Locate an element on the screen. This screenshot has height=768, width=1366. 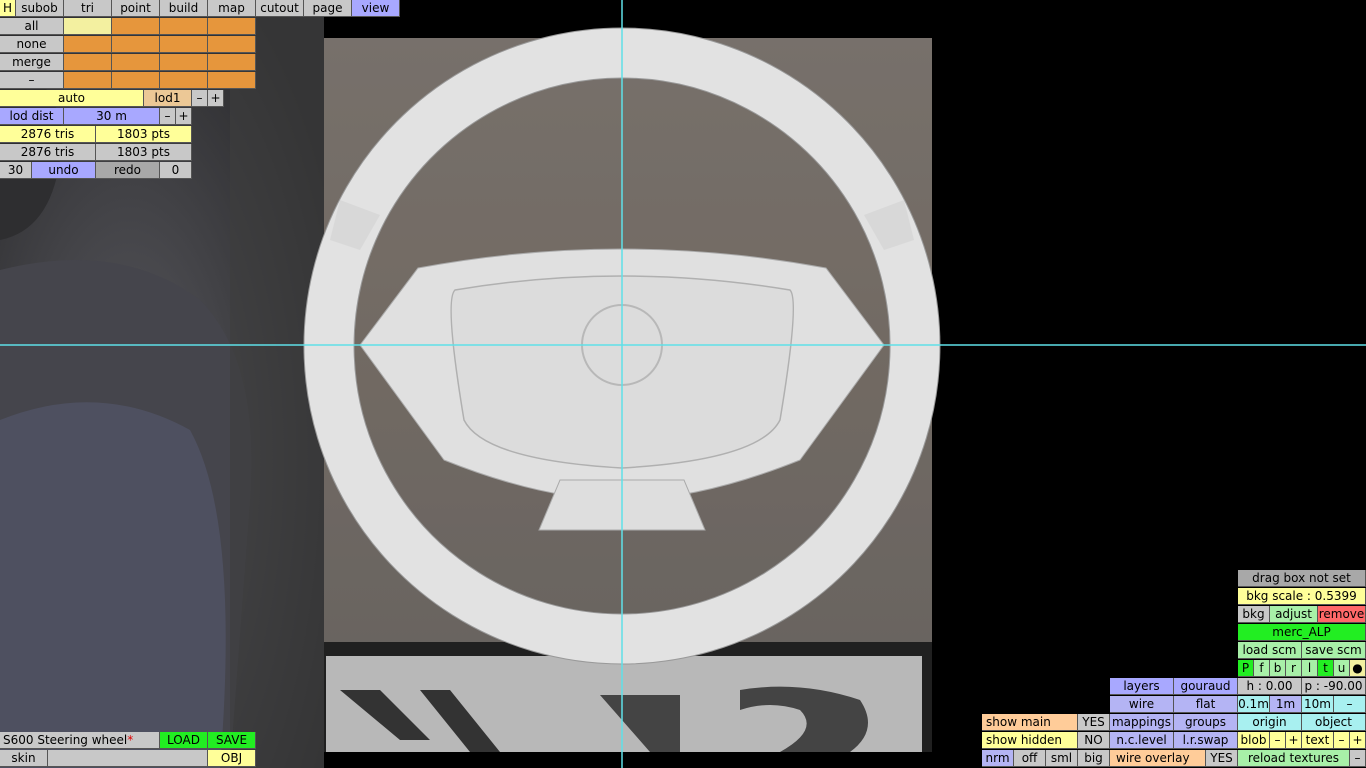
layers-button: layers is located at coordinates (1142, 686).